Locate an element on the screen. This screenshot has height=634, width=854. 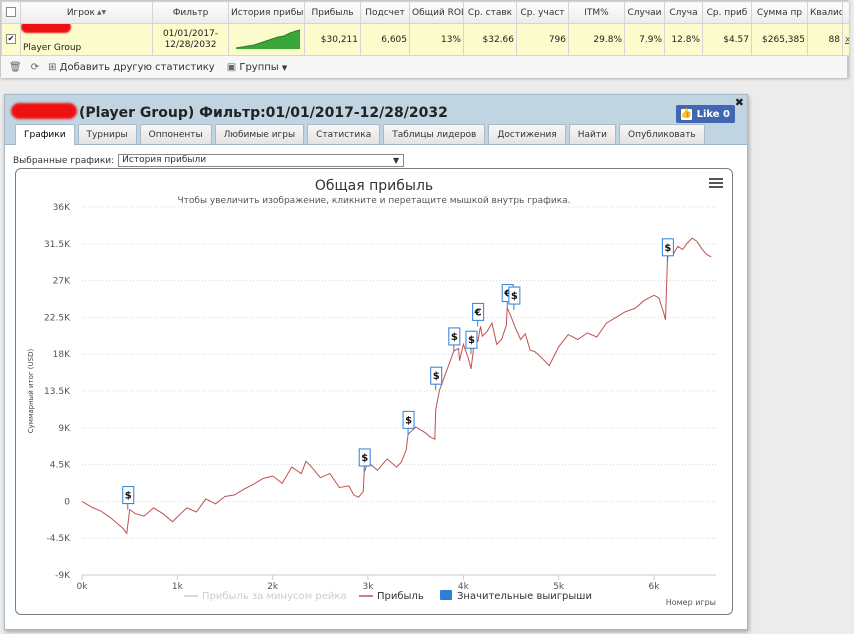
folder-icon: ▣ is located at coordinates (231, 67).